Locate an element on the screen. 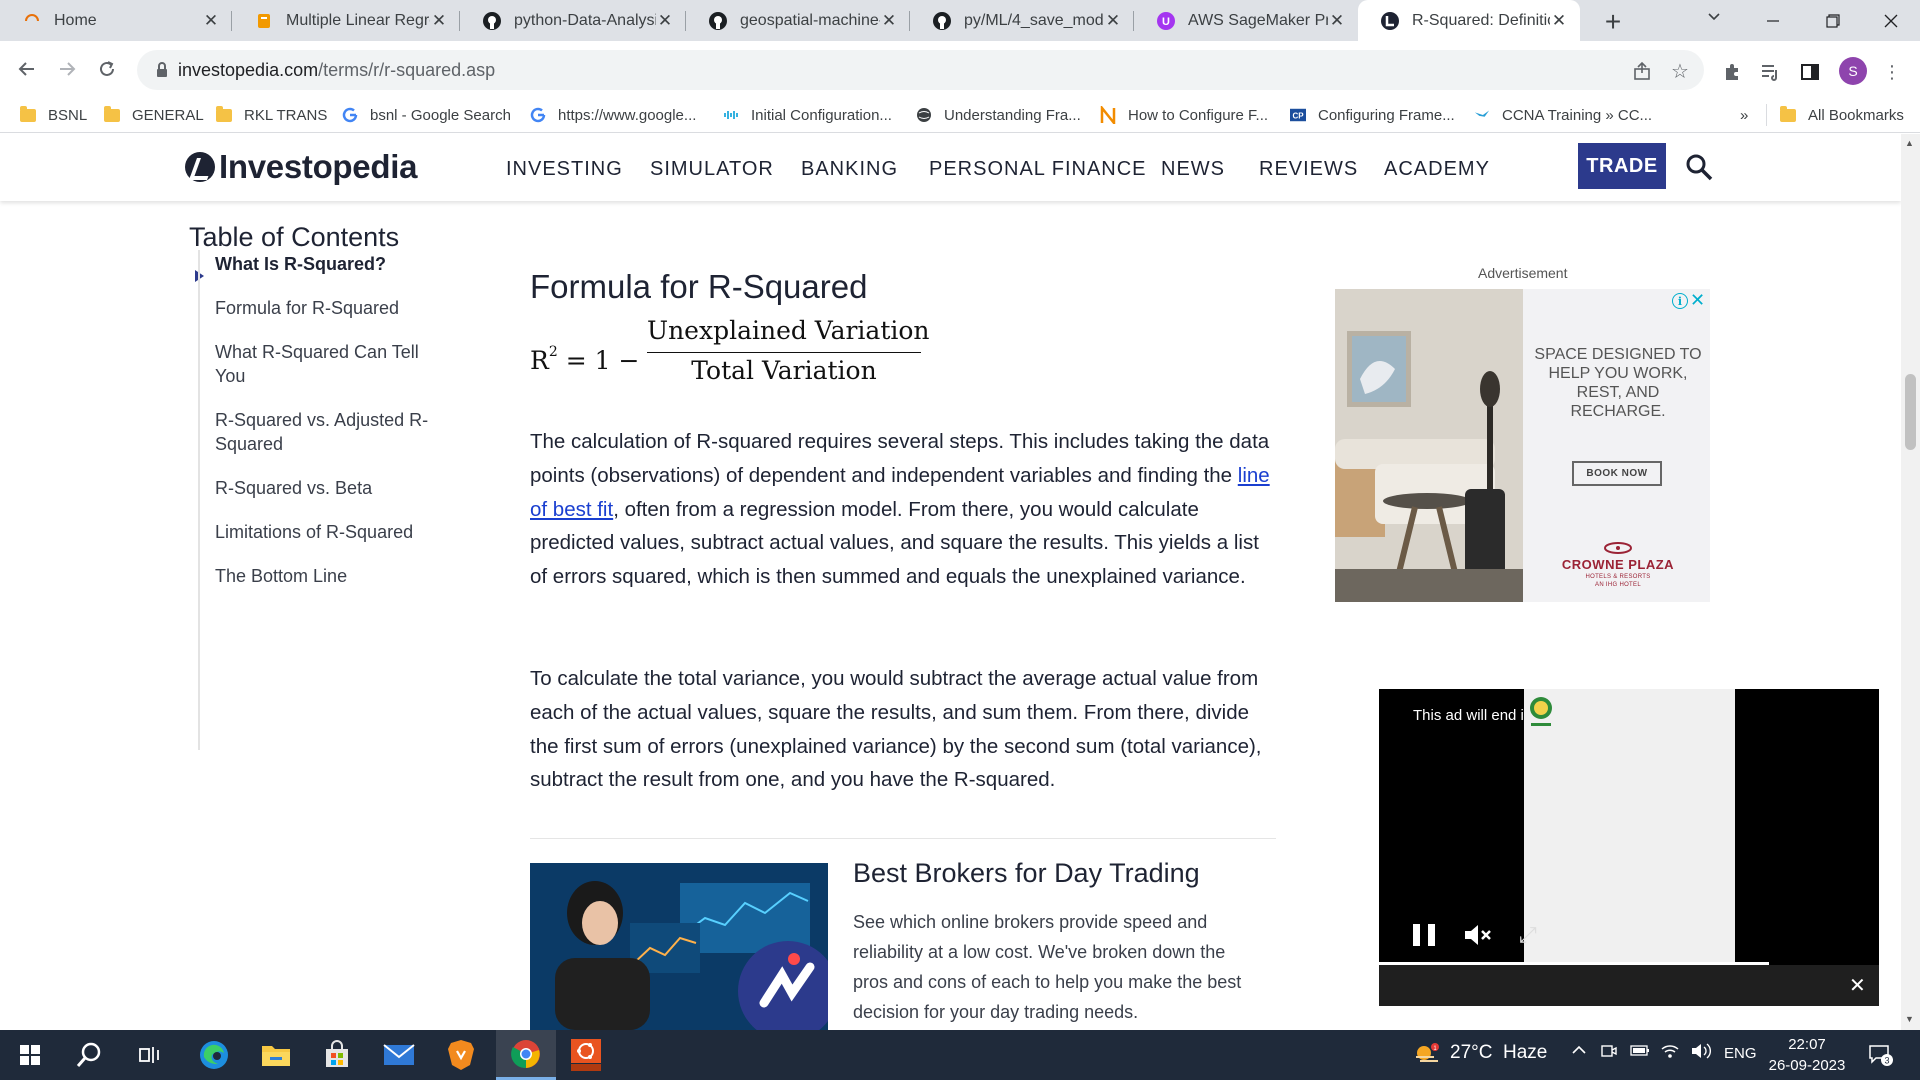 The image size is (1920, 1080). menu-icon: ⋮ is located at coordinates (1892, 72).